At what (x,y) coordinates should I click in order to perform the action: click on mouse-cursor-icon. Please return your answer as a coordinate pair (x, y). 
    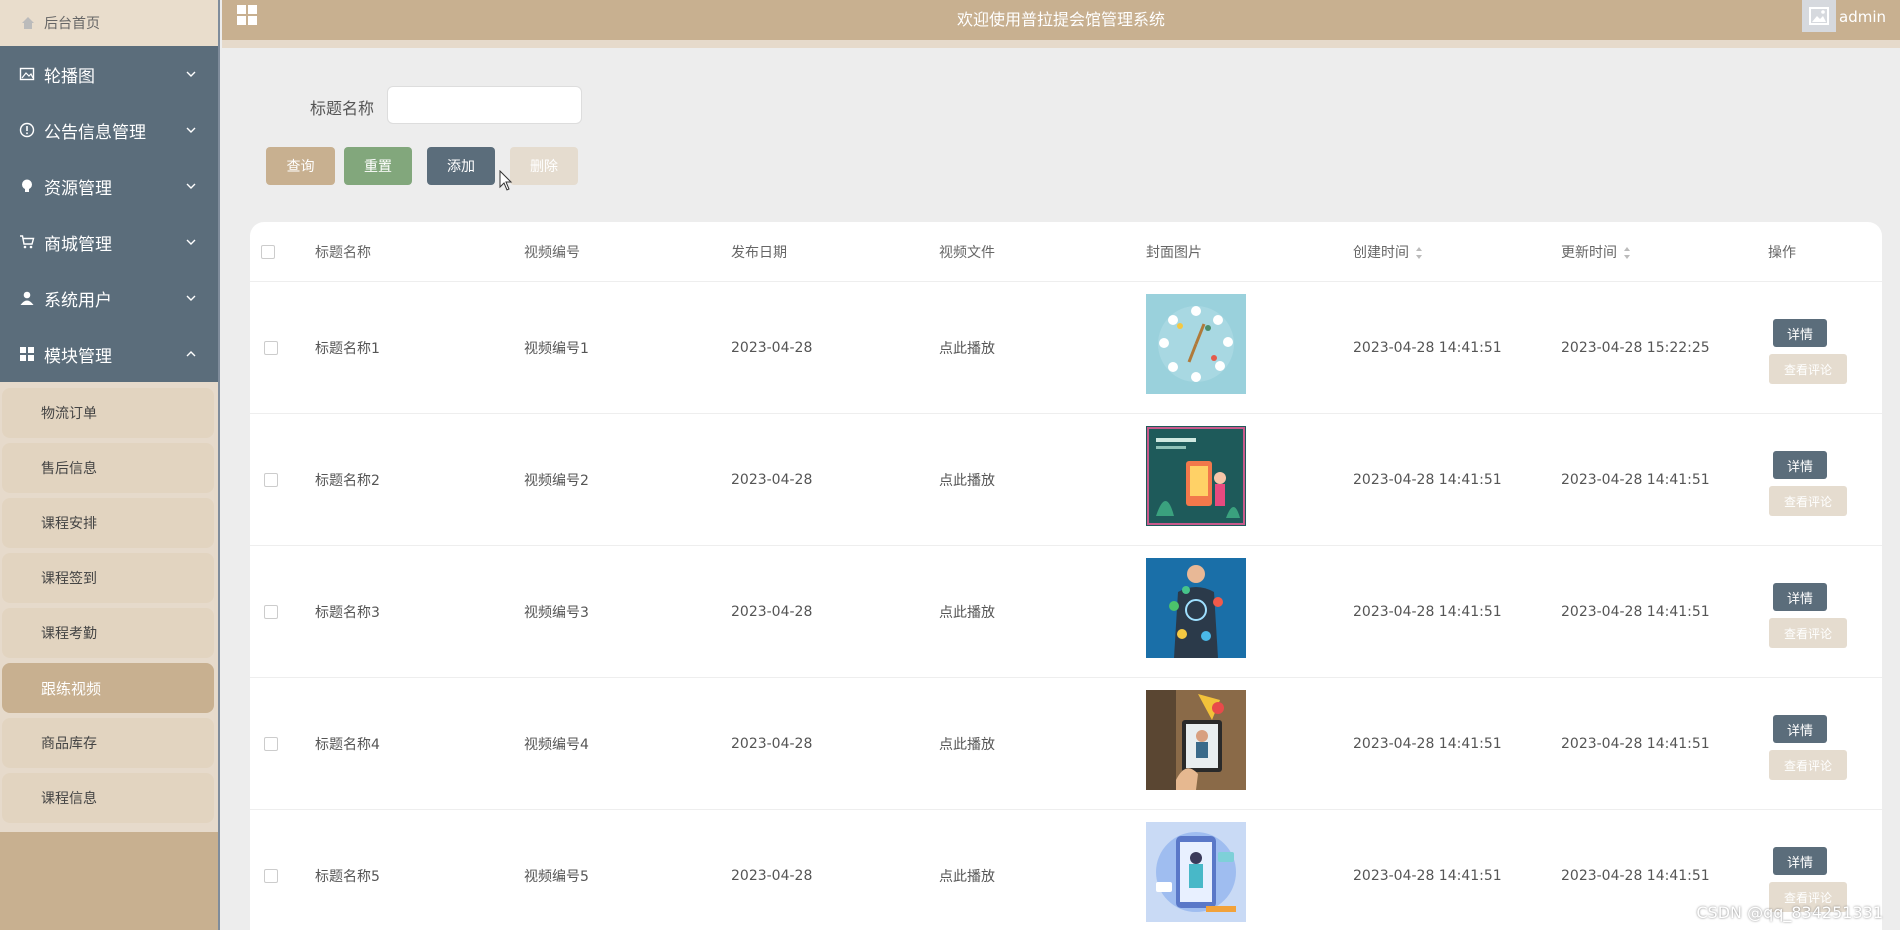
    Looking at the image, I should click on (506, 180).